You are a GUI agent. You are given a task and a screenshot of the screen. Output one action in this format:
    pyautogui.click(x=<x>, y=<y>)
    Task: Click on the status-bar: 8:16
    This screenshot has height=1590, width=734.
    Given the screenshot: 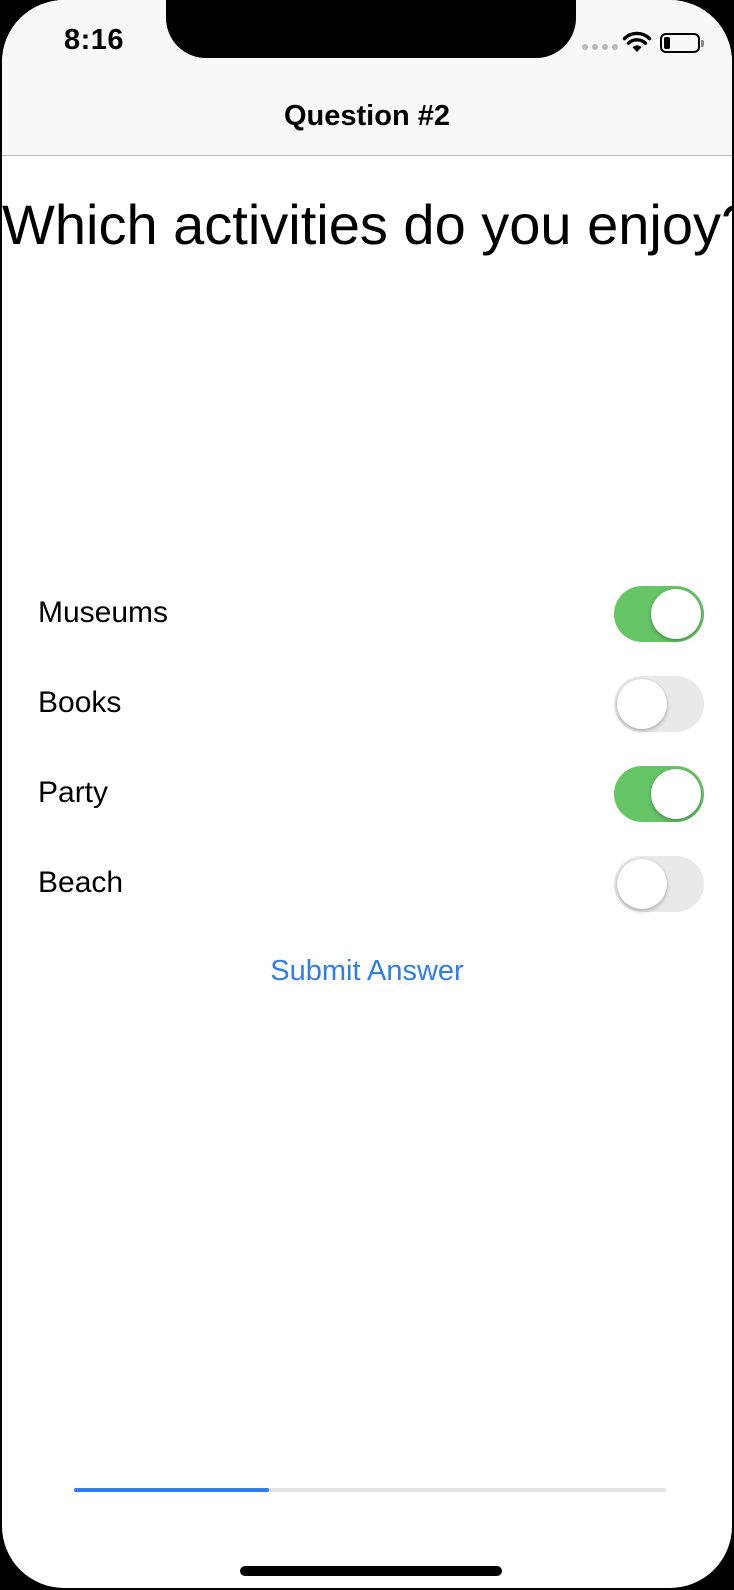 What is the action you would take?
    pyautogui.click(x=367, y=44)
    